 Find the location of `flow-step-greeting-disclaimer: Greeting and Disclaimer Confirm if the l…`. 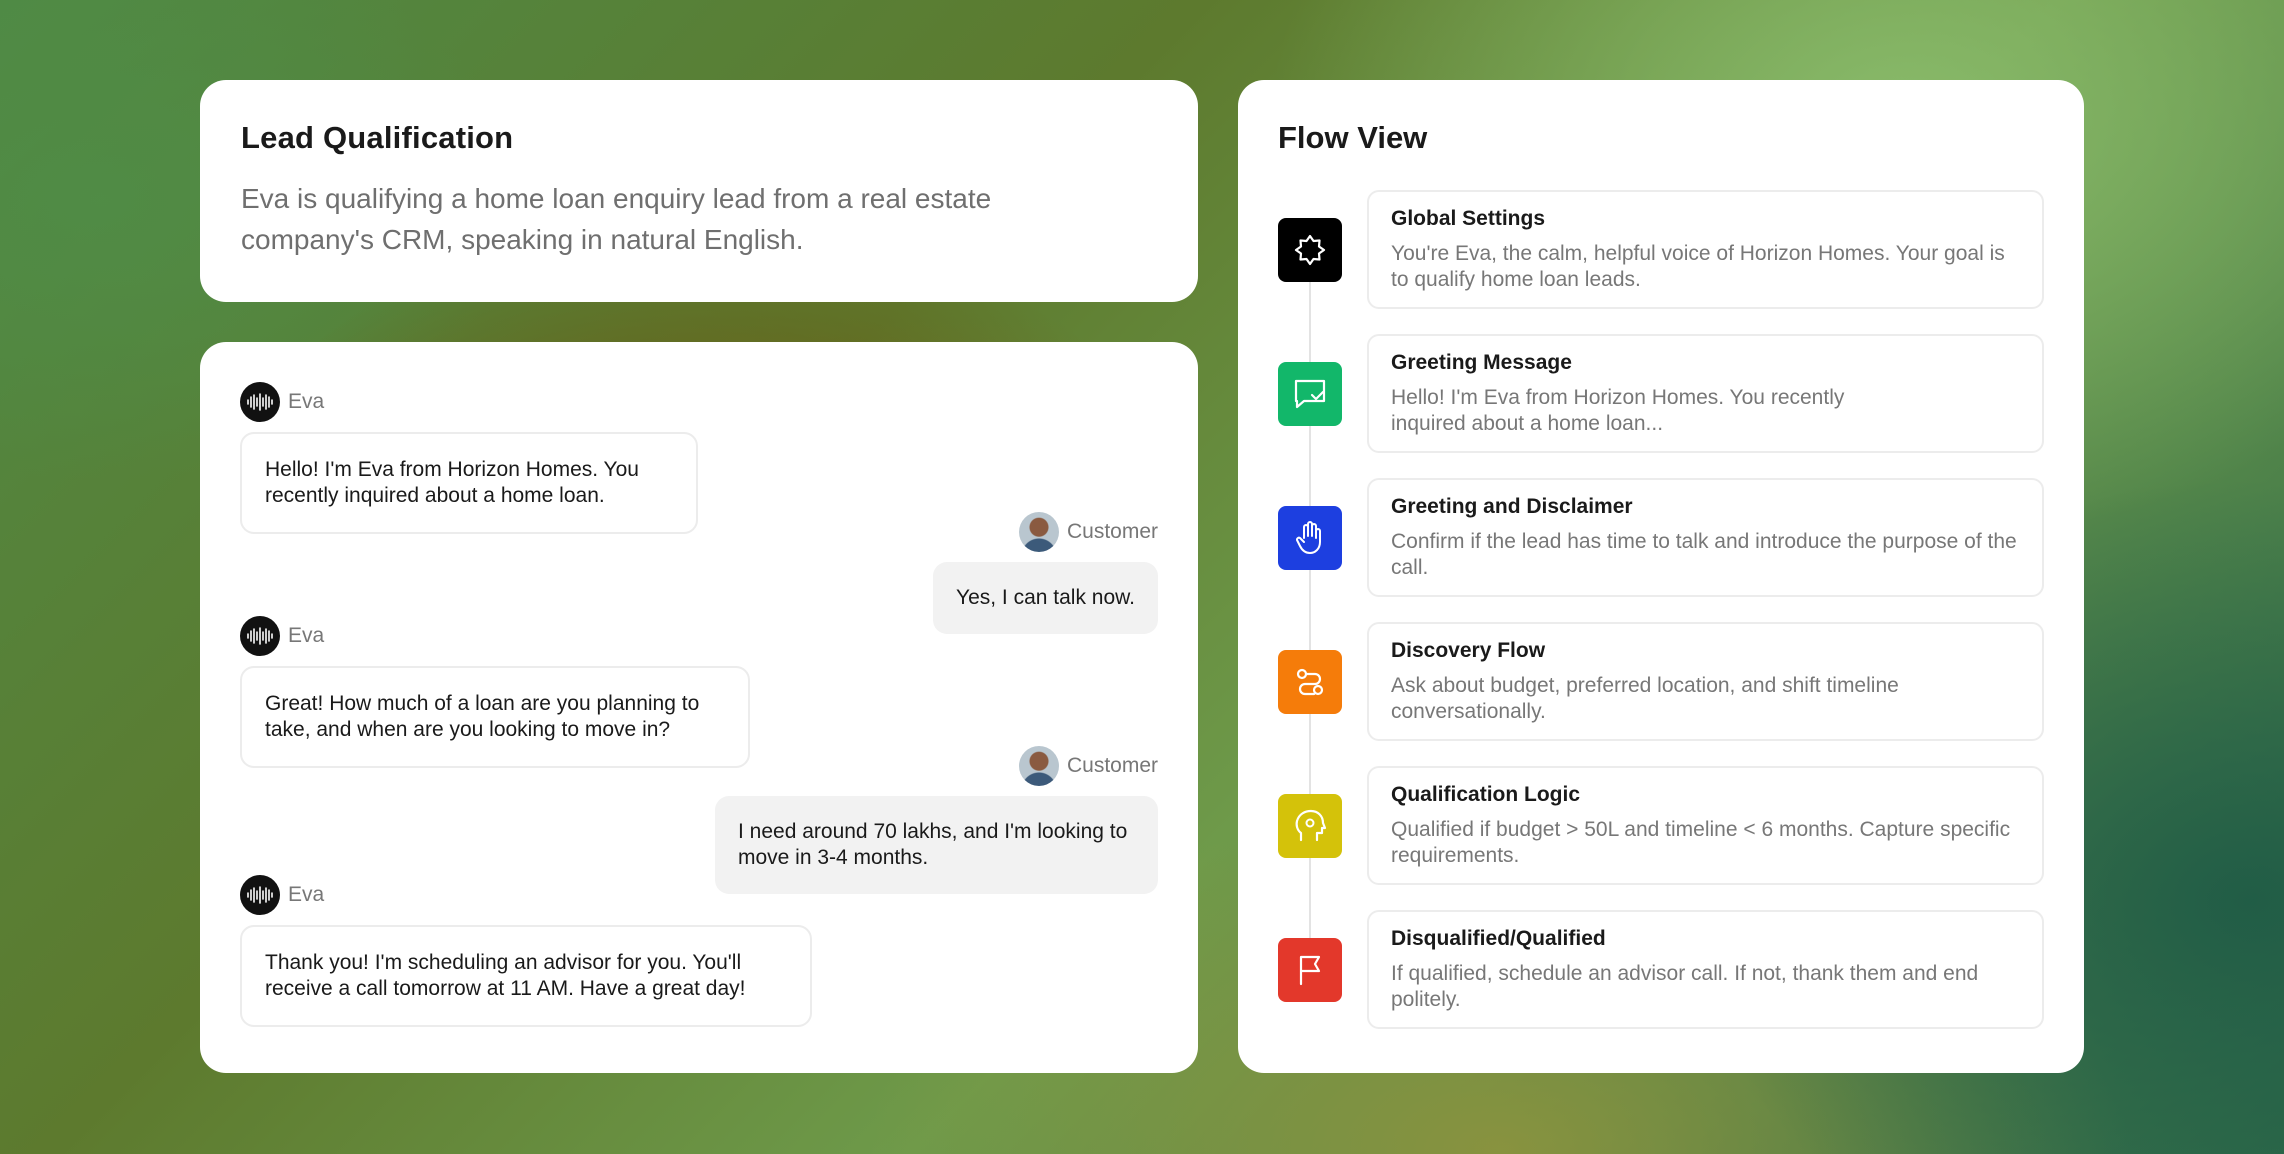

flow-step-greeting-disclaimer: Greeting and Disclaimer Confirm if the l… is located at coordinates (1705, 537).